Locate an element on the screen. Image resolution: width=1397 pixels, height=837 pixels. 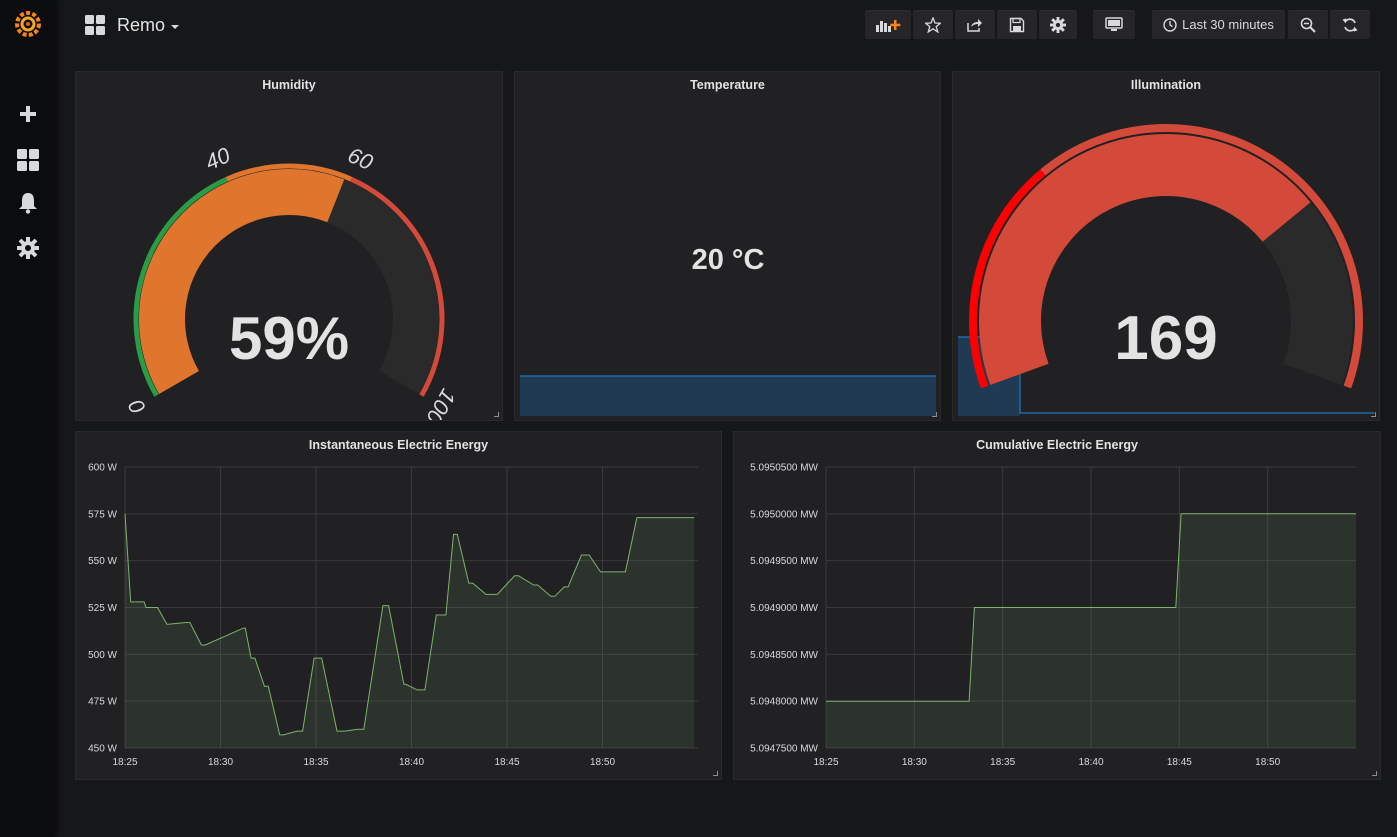
view-mode-button is located at coordinates (1114, 24).